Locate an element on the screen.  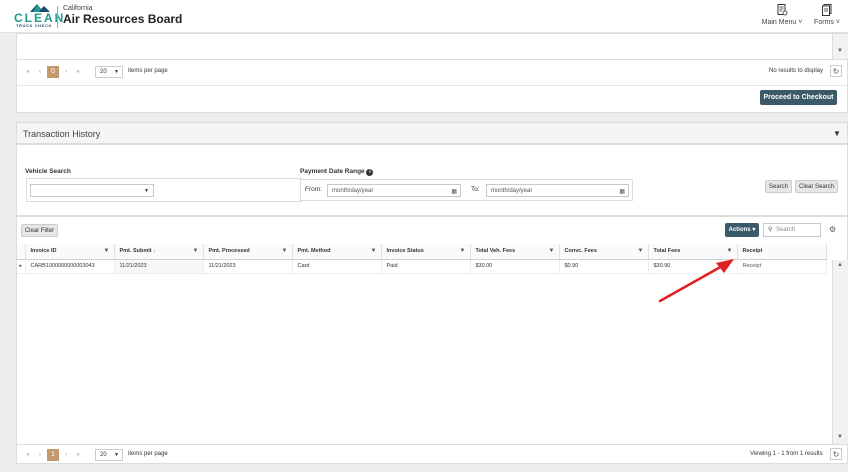
col-convc-fees: Convc. Fees ▼ is located at coordinates (604, 252).